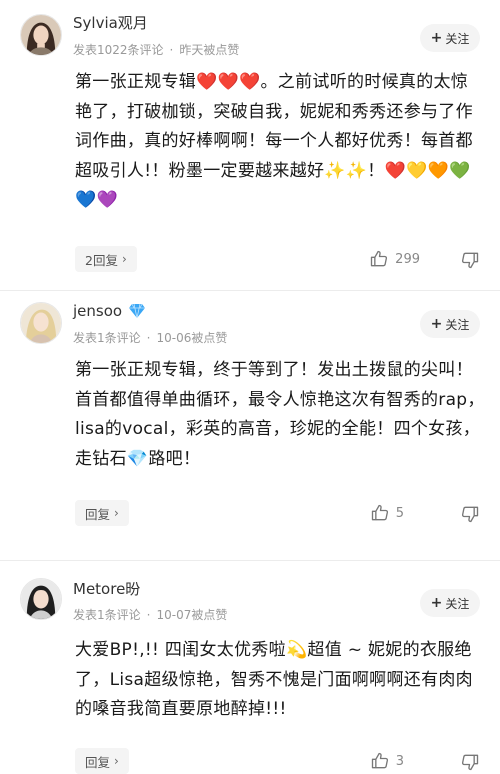 Image resolution: width=500 pixels, height=774 pixels. What do you see at coordinates (101, 260) in the screenshot?
I see `reply-label: 2回复` at bounding box center [101, 260].